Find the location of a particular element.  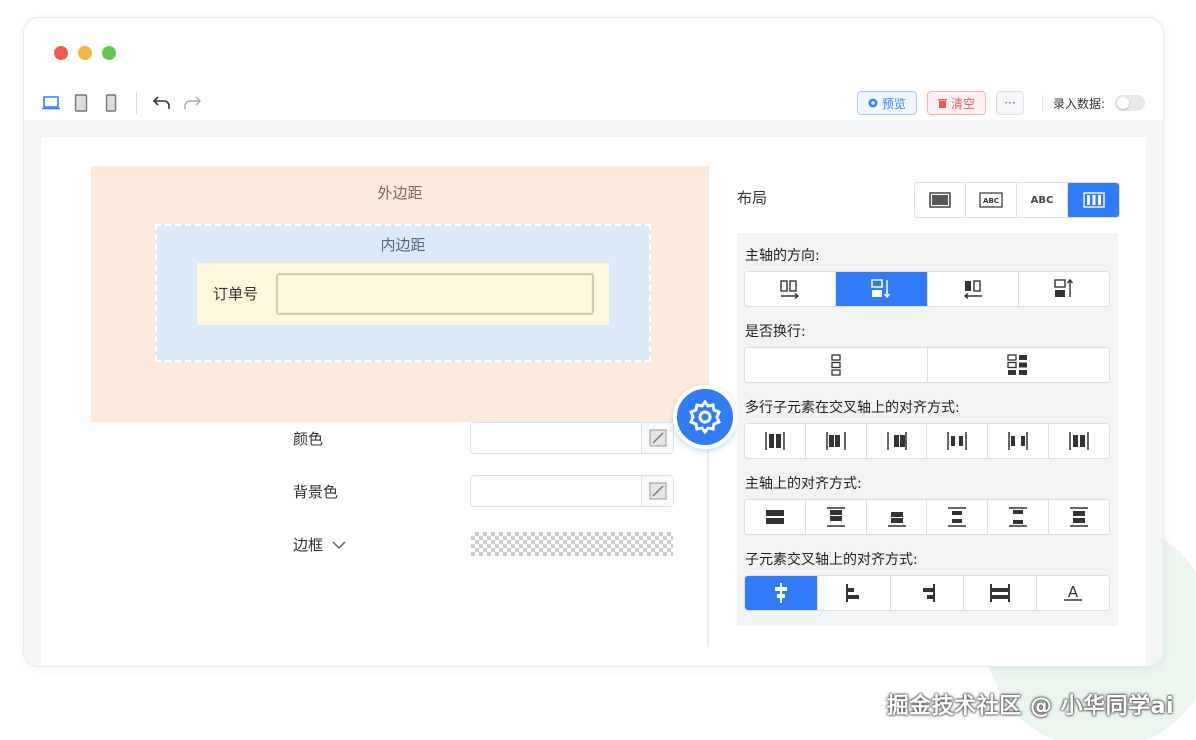

align-items-stretch-button is located at coordinates (1000, 593).